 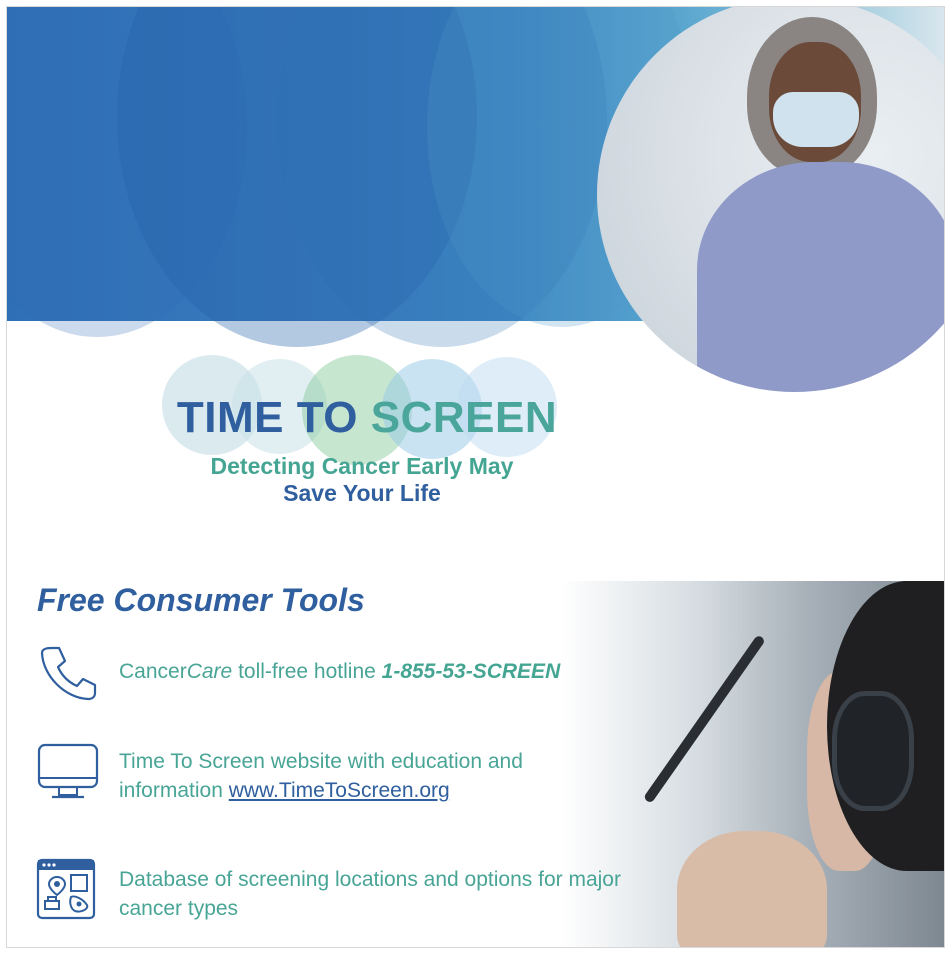 What do you see at coordinates (704, 719) in the screenshot?
I see `photo-microphone` at bounding box center [704, 719].